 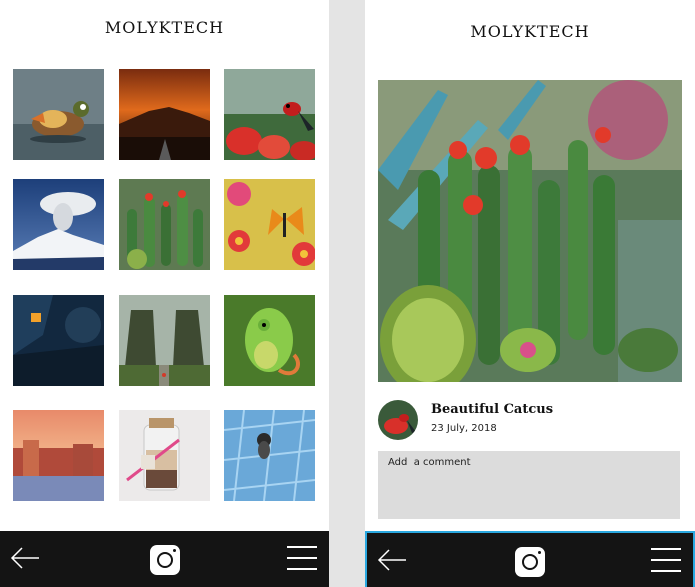 I want to click on photo-thumbnail-cactus, so click(x=164, y=224).